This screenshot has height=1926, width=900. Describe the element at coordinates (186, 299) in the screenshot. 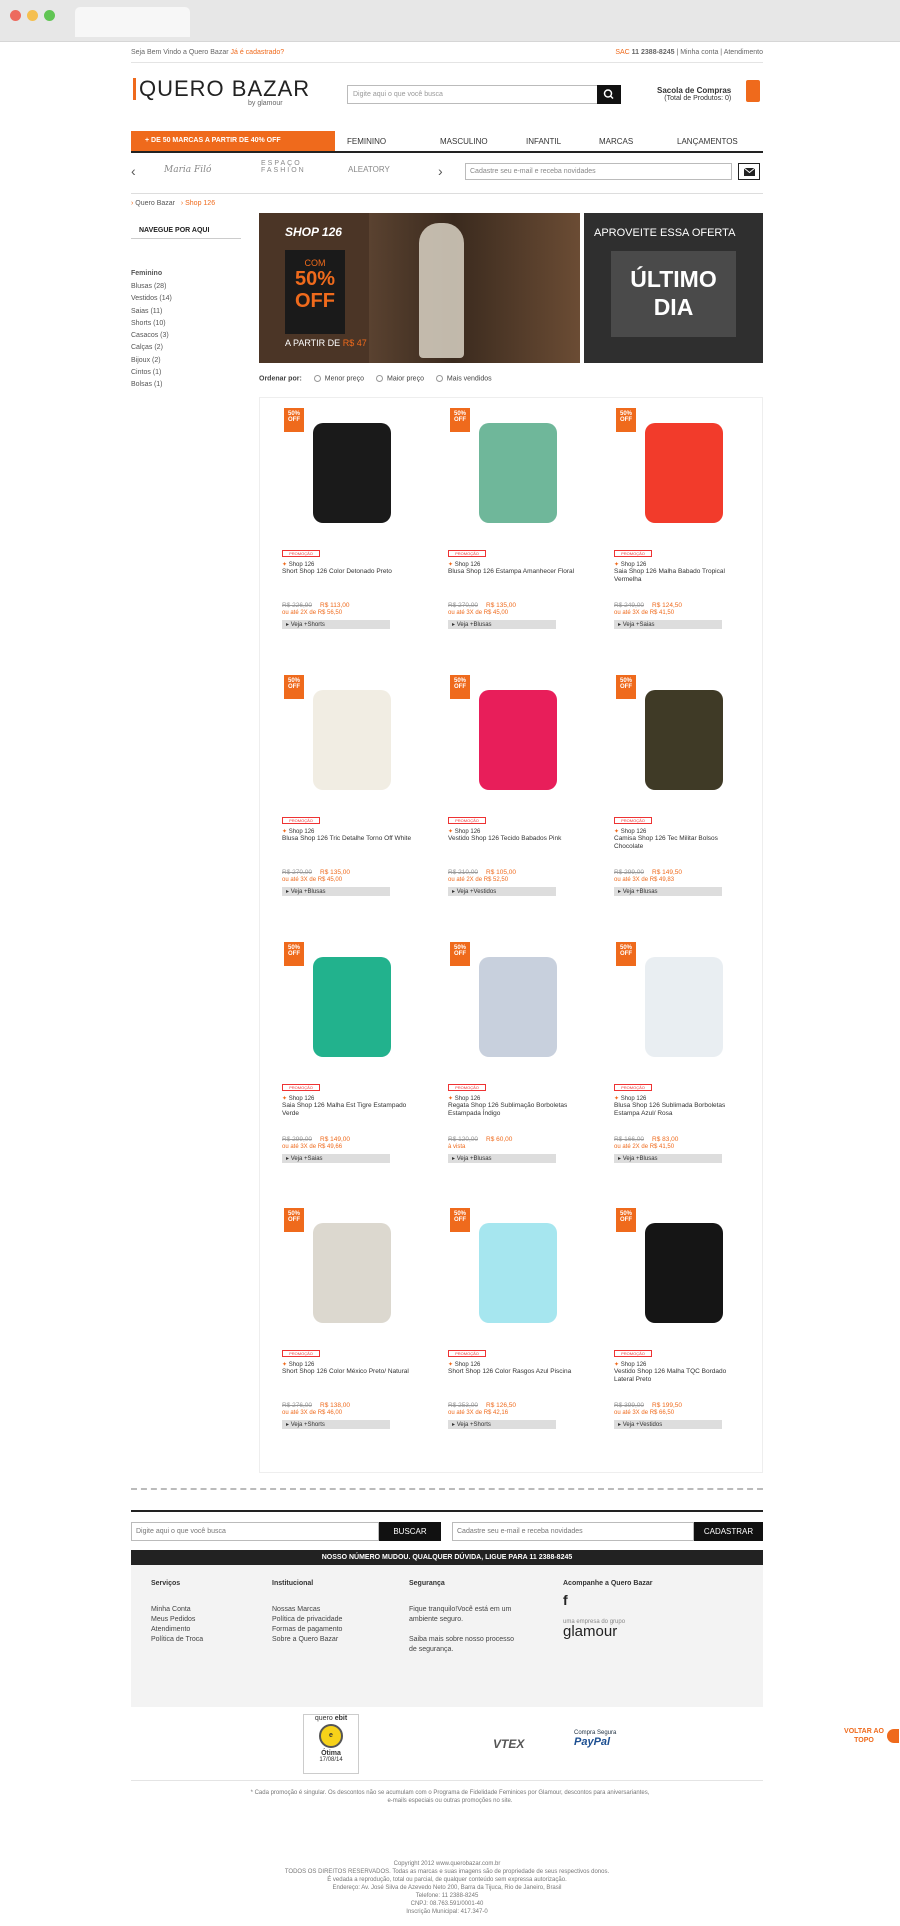

I see `sidebar-item-vestidos: Vestidos (14)` at that location.